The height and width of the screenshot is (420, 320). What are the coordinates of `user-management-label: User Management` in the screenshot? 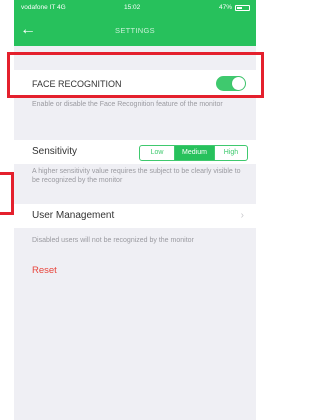 It's located at (73, 215).